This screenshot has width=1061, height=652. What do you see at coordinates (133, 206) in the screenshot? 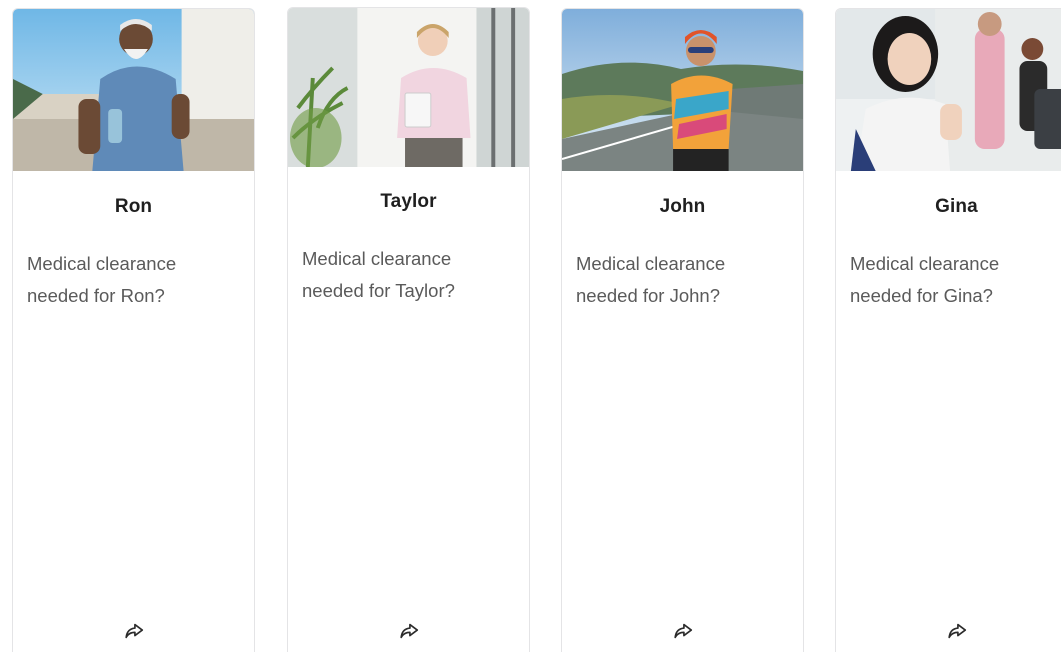
I see `card-name: Ron` at bounding box center [133, 206].